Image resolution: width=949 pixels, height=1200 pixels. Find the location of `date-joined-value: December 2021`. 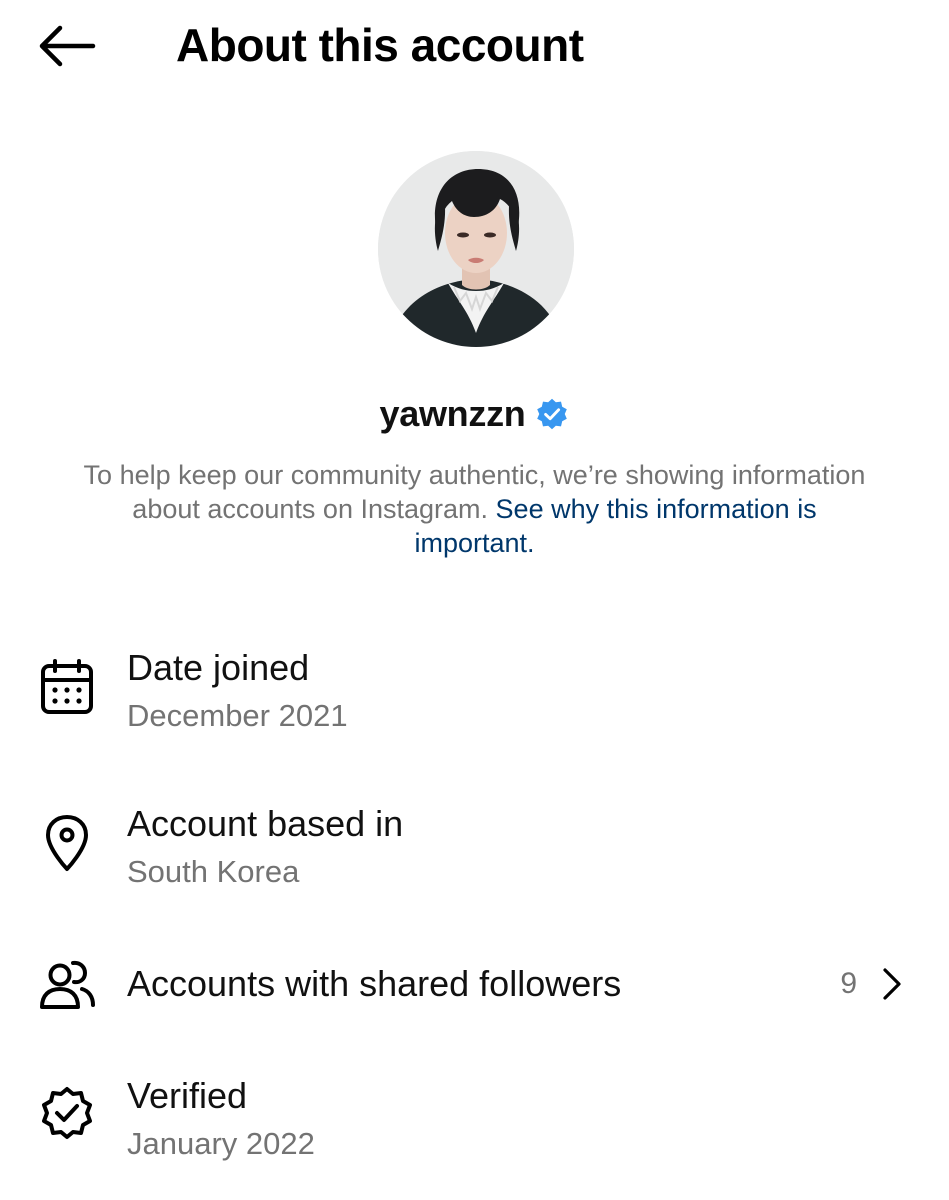

date-joined-value: December 2021 is located at coordinates (237, 715).